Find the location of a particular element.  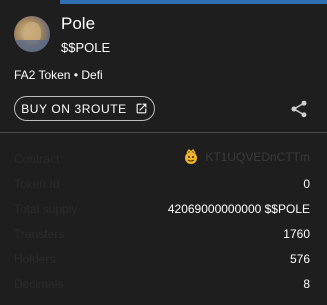

stat-label: Transfers is located at coordinates (39, 234).